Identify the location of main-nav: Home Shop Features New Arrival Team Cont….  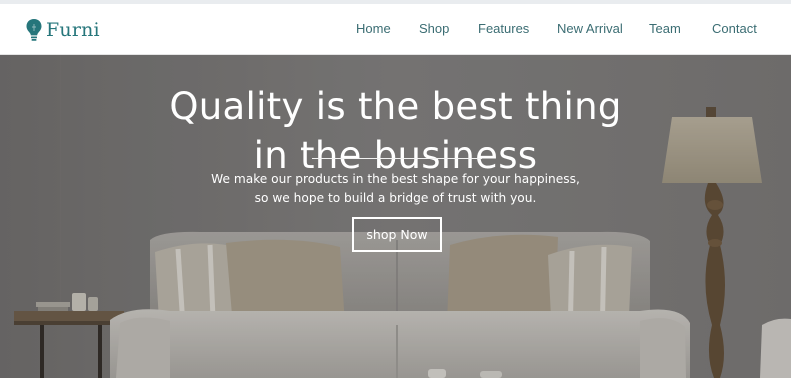
(395, 31).